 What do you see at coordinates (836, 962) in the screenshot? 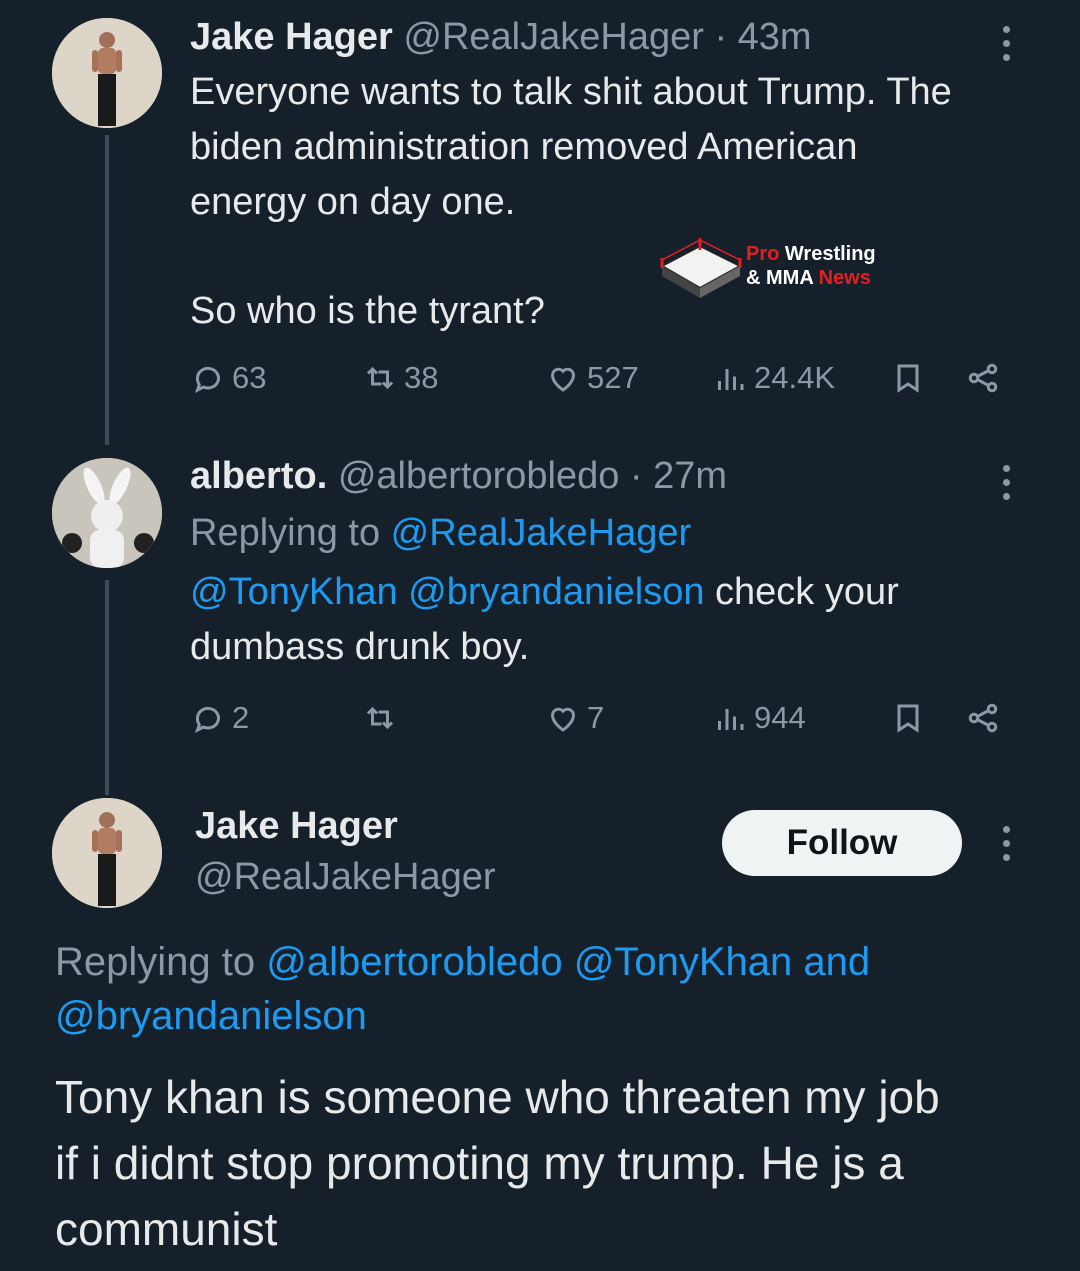
I see `replying-to-and: and` at bounding box center [836, 962].